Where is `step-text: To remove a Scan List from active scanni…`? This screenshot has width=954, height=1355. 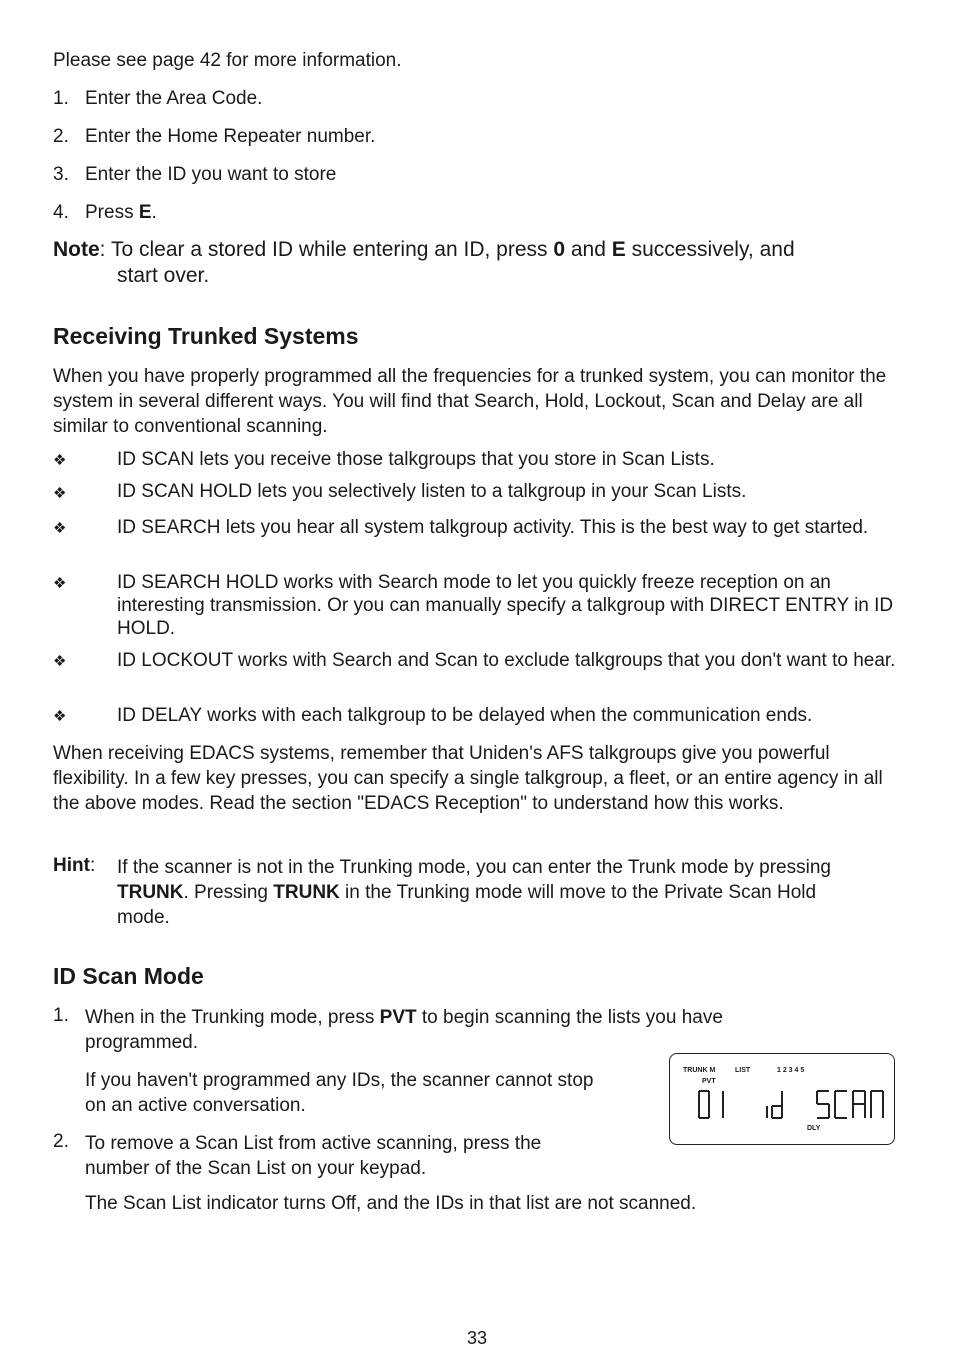
step-text: To remove a Scan List from active scanni… is located at coordinates (313, 1156).